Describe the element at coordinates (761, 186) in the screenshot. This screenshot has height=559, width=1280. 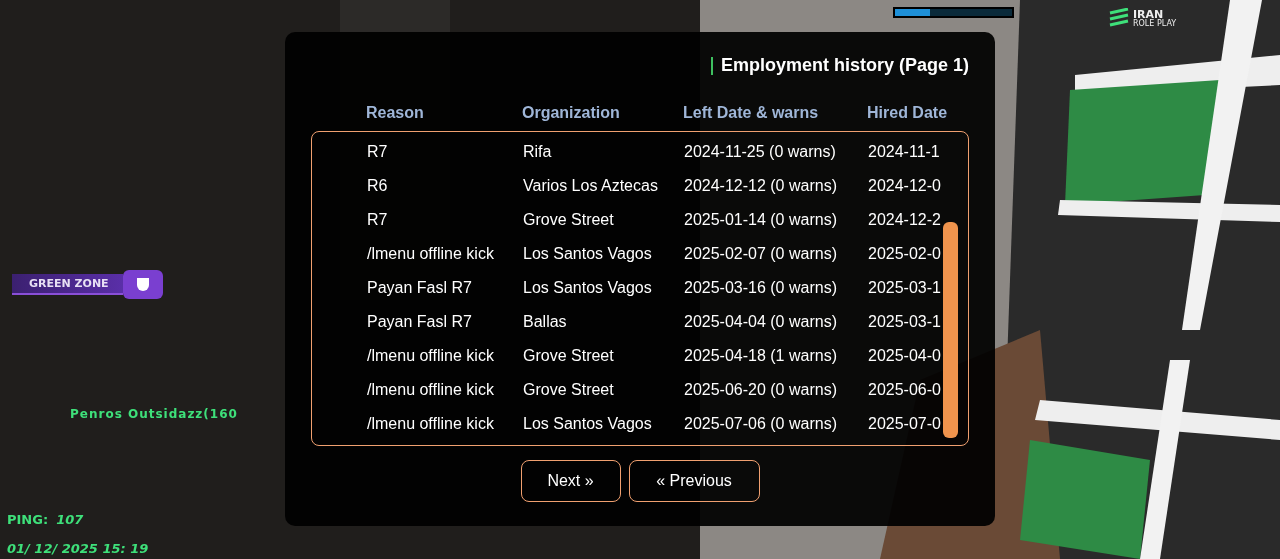
I see `table-cell-text: 2024-12-12 (0 warns)` at that location.